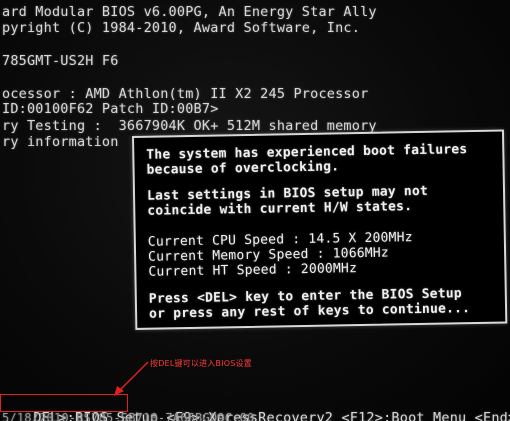  Describe the element at coordinates (280, 209) in the screenshot. I see `warning-line-4: coincide with current H/W states.` at that location.